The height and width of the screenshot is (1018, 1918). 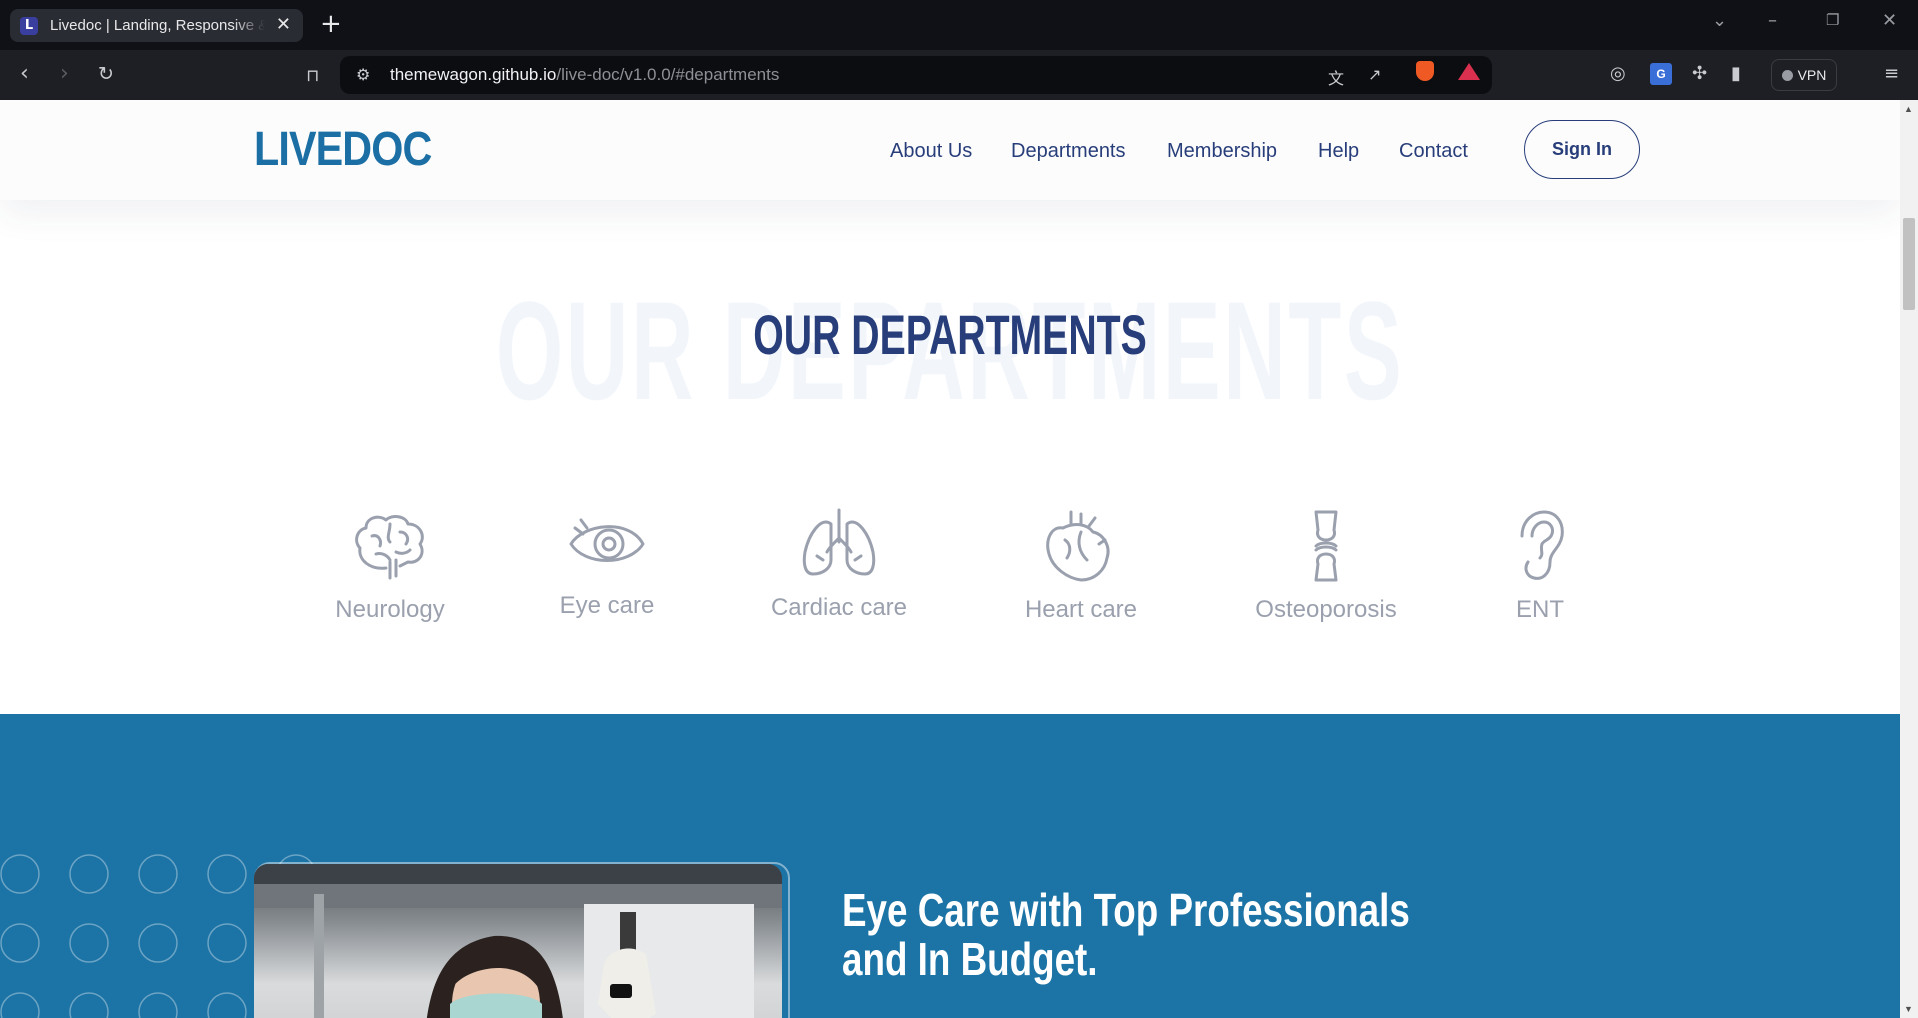 What do you see at coordinates (1078, 546) in the screenshot?
I see `heart-icon` at bounding box center [1078, 546].